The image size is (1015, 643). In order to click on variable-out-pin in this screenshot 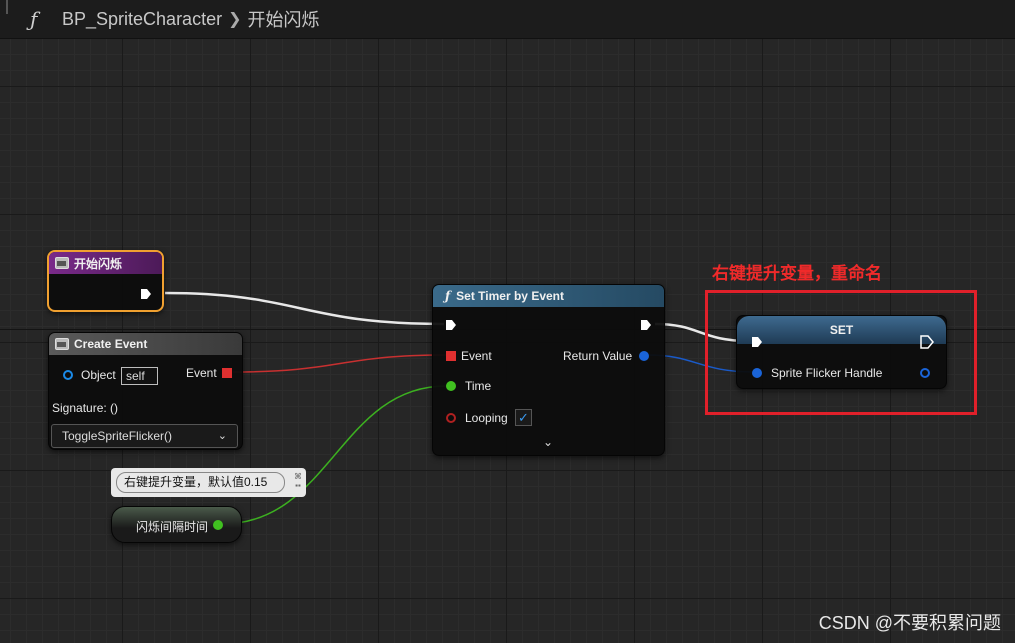, I will do `click(218, 525)`.